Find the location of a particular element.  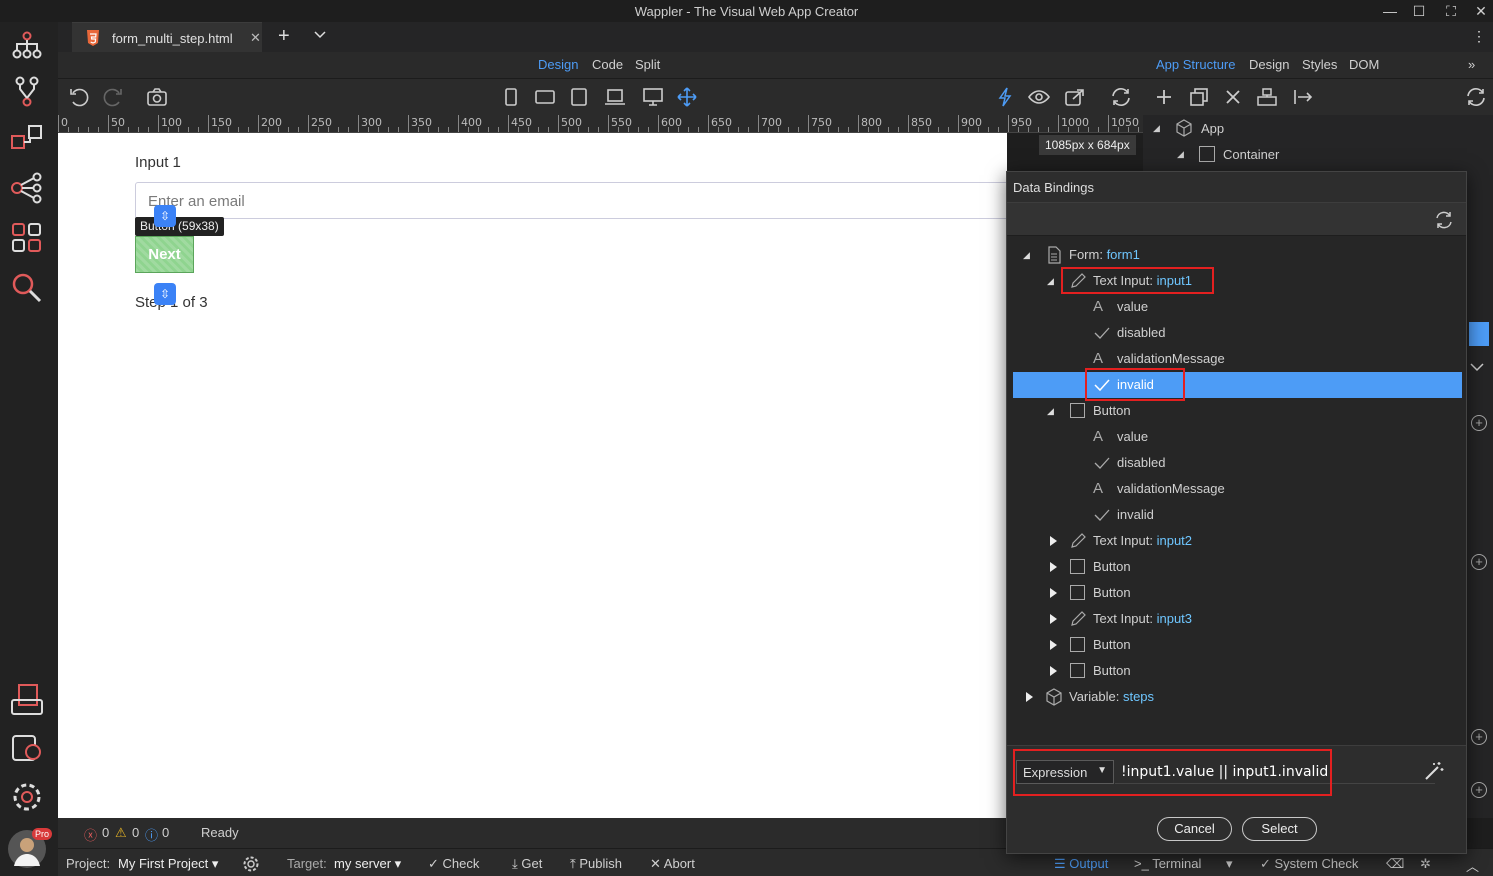

more-options-icon: ⋮ is located at coordinates (1479, 36).